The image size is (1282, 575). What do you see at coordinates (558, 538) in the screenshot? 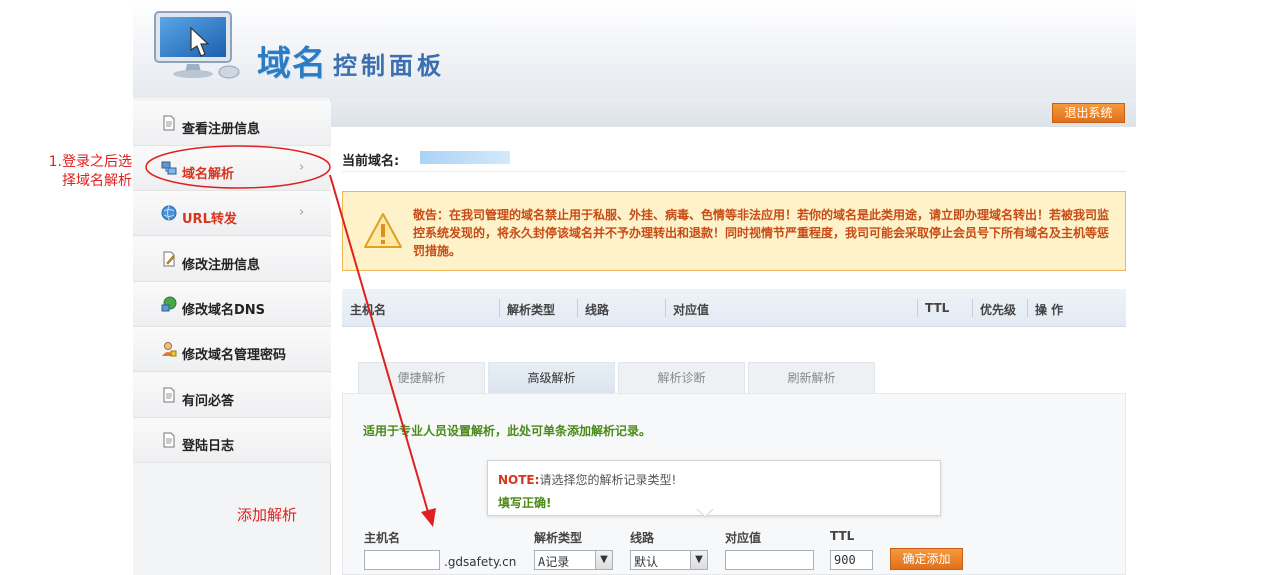
I see `record-type-label: 解析类型` at bounding box center [558, 538].